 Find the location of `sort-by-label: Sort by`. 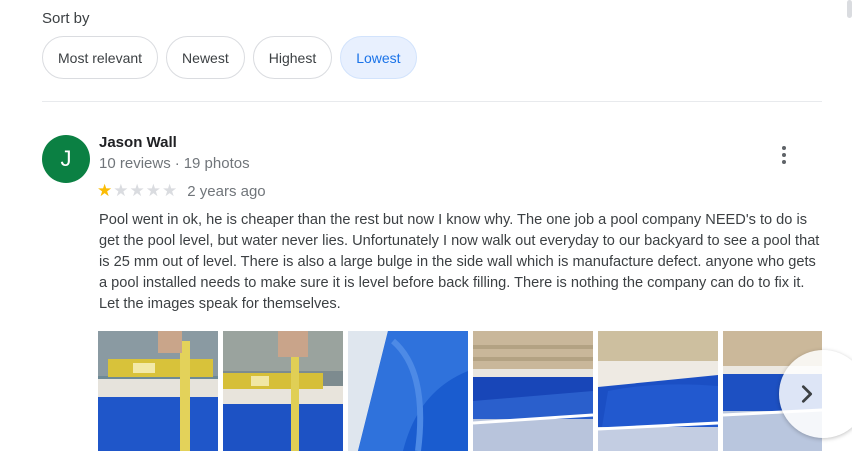

sort-by-label: Sort by is located at coordinates (66, 18).